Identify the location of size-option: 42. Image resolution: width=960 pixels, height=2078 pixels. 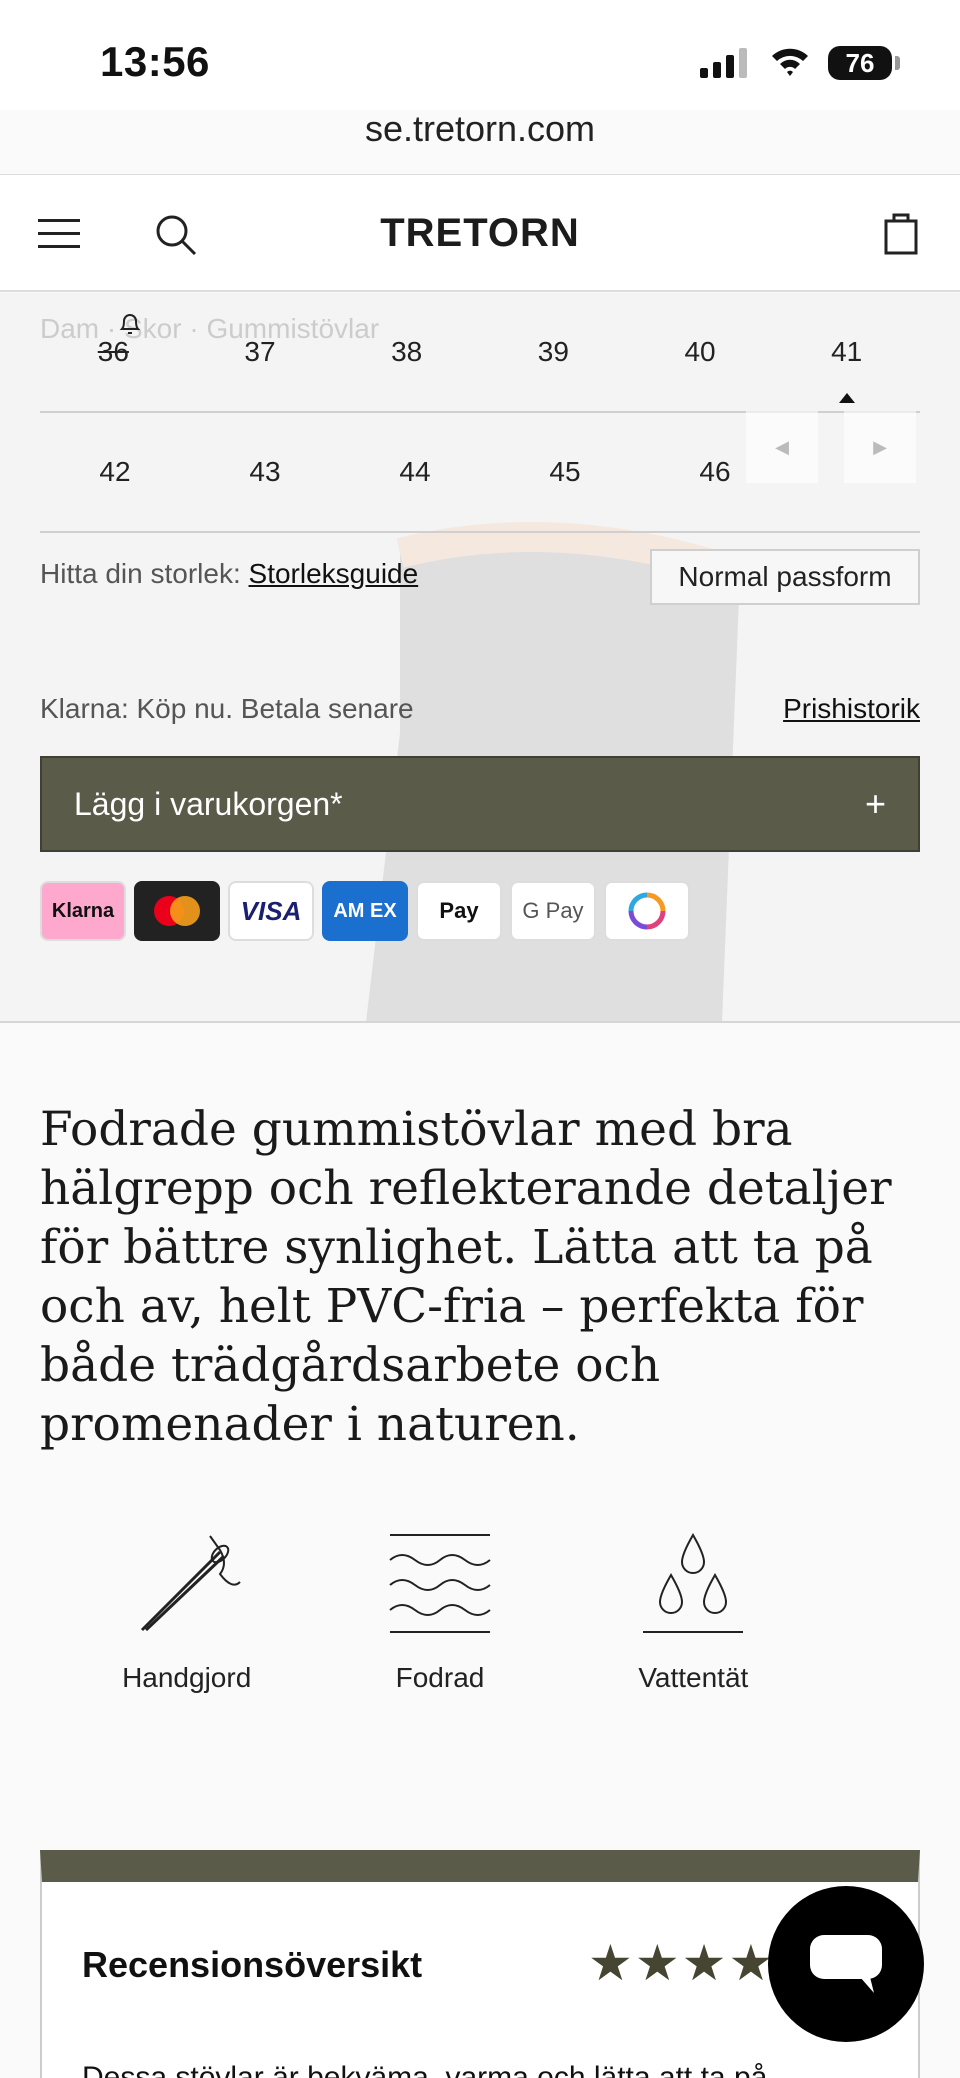
(115, 472).